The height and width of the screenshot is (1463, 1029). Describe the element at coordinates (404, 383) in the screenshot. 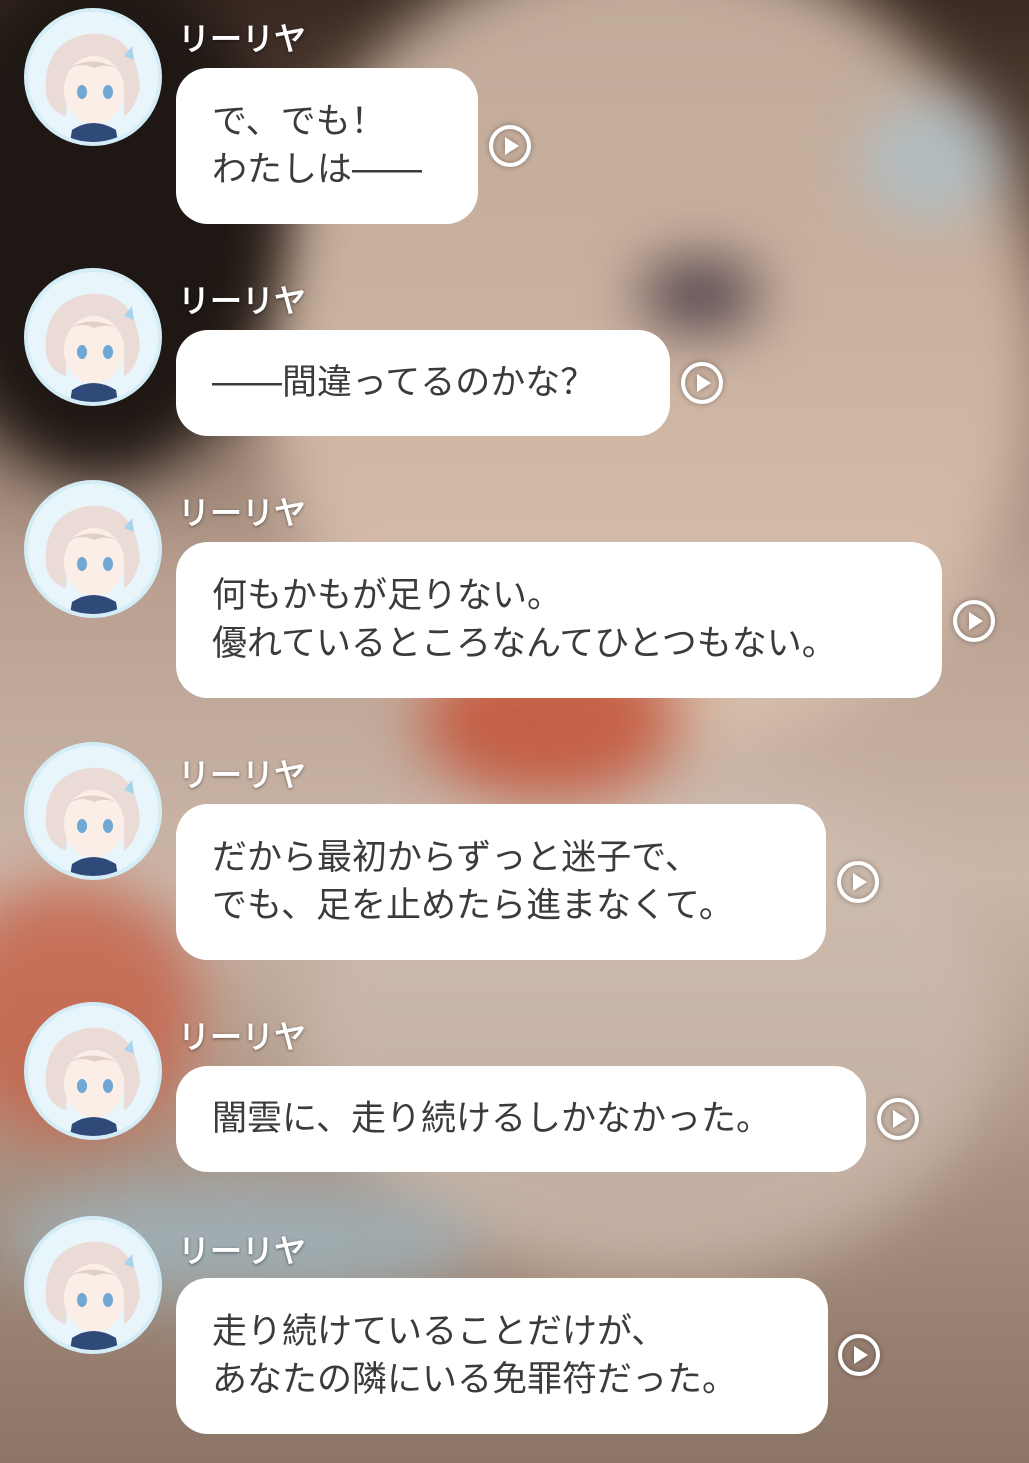

I see `message-line: ――間違ってるのかな？` at that location.